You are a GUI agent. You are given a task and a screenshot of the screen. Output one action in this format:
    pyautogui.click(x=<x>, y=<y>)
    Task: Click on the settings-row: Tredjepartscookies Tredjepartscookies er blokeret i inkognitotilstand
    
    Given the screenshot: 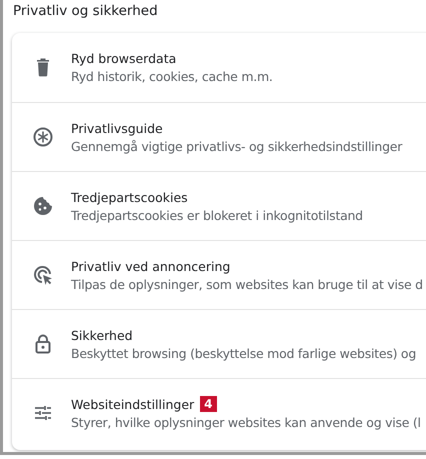 What is the action you would take?
    pyautogui.click(x=219, y=205)
    